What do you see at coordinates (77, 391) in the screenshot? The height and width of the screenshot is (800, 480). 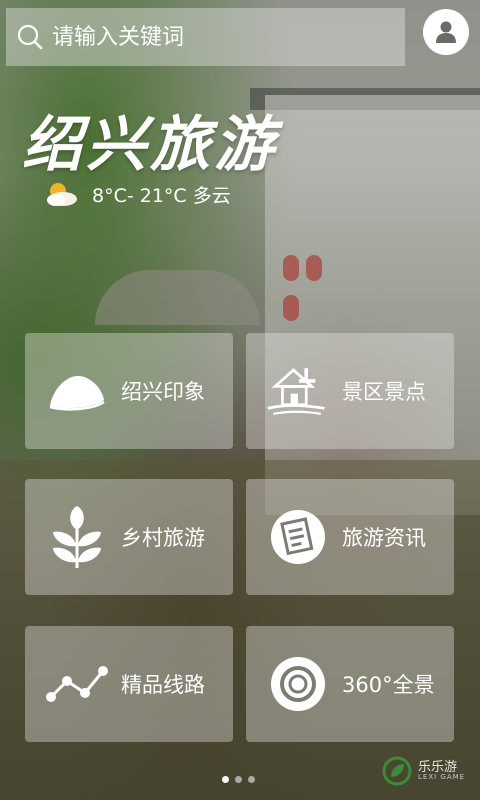 I see `stone-icon` at bounding box center [77, 391].